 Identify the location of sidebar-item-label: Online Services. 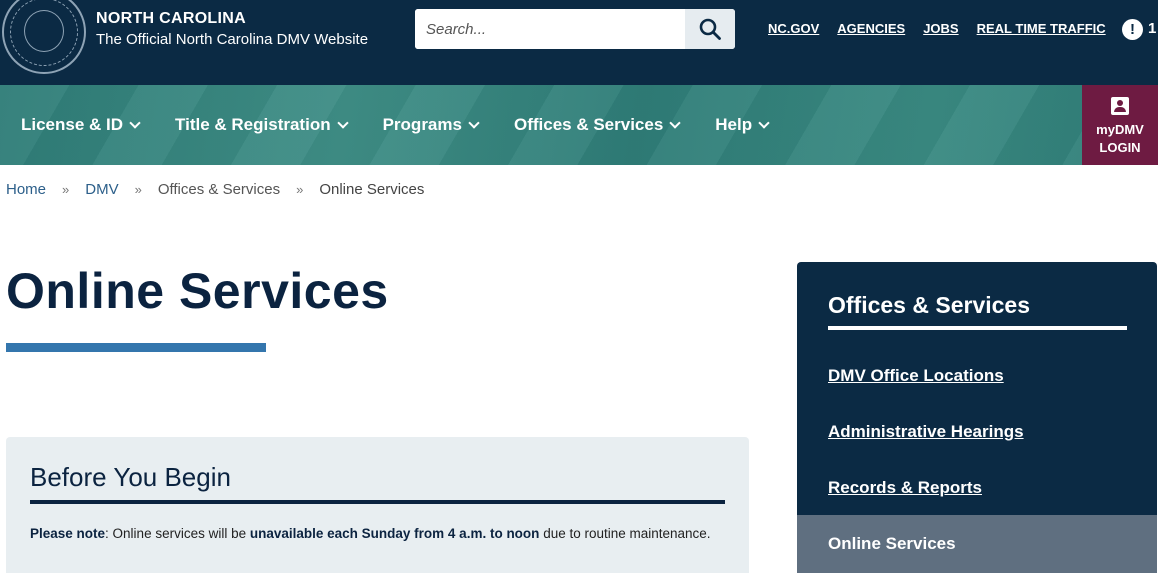
(892, 543).